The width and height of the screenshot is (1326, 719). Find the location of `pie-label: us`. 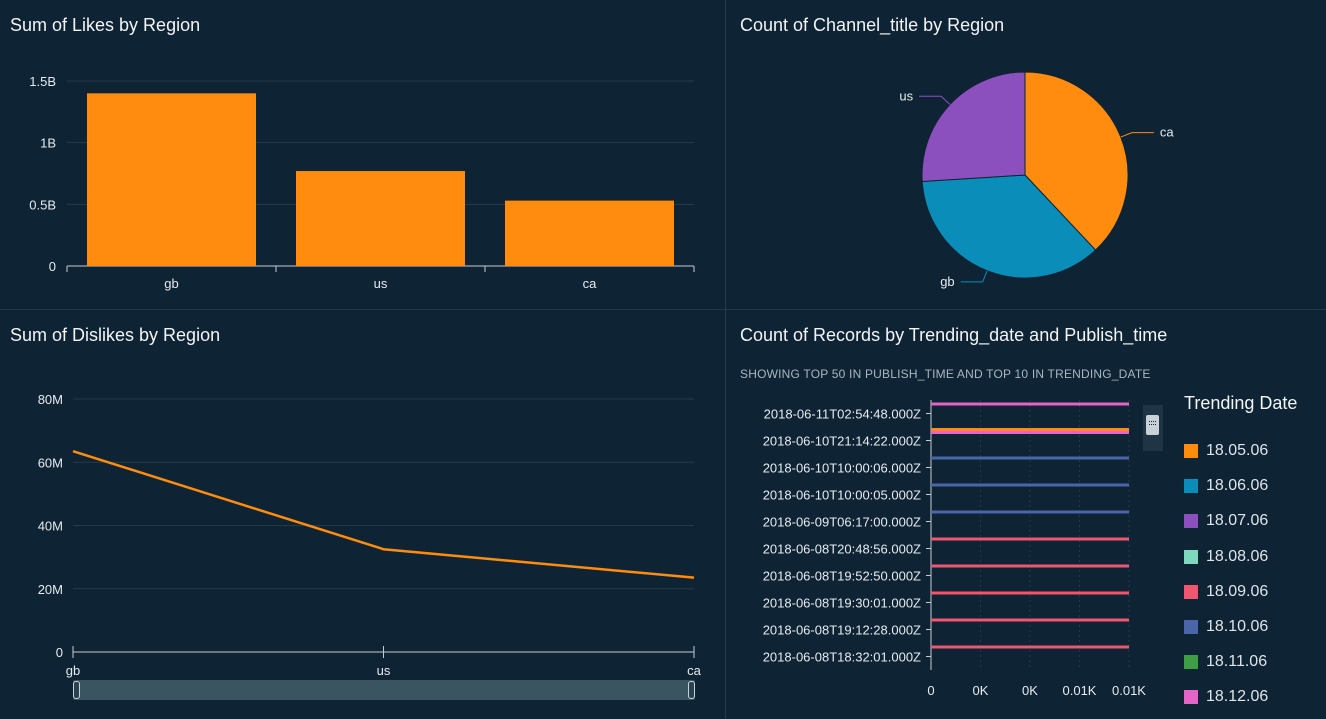

pie-label: us is located at coordinates (906, 95).